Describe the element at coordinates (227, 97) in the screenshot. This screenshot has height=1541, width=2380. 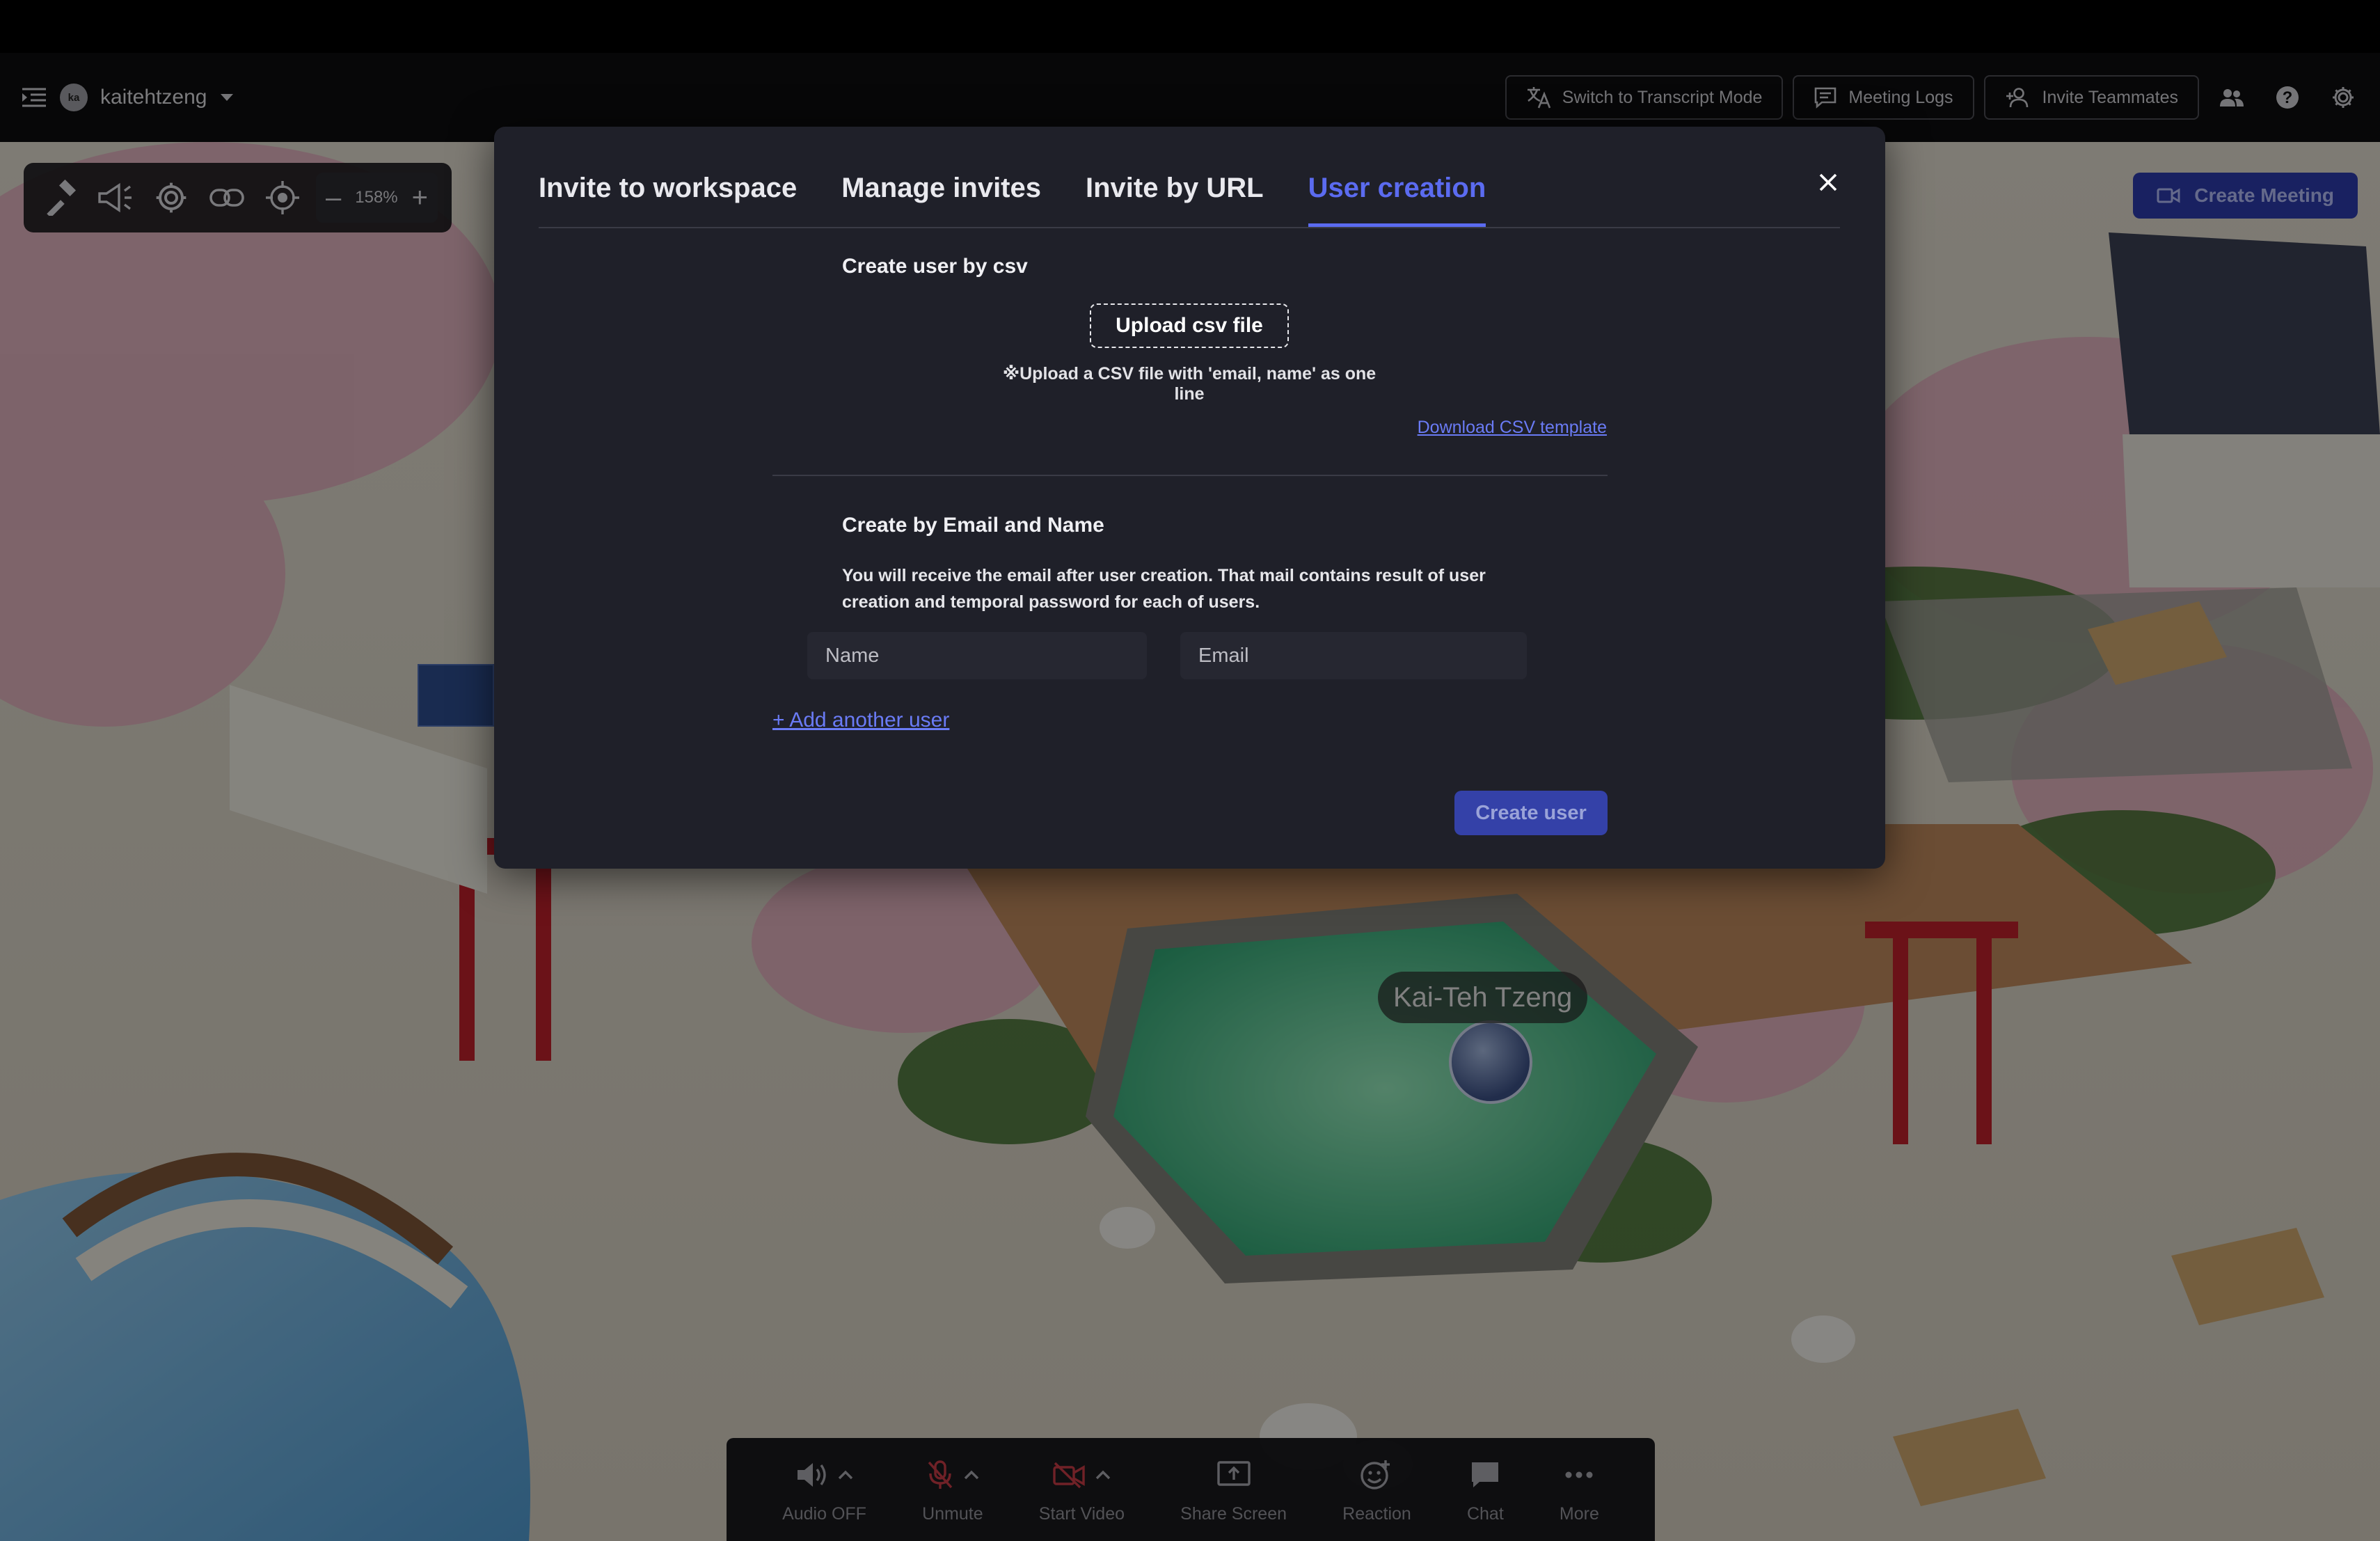
I see `chevron-down-icon` at that location.